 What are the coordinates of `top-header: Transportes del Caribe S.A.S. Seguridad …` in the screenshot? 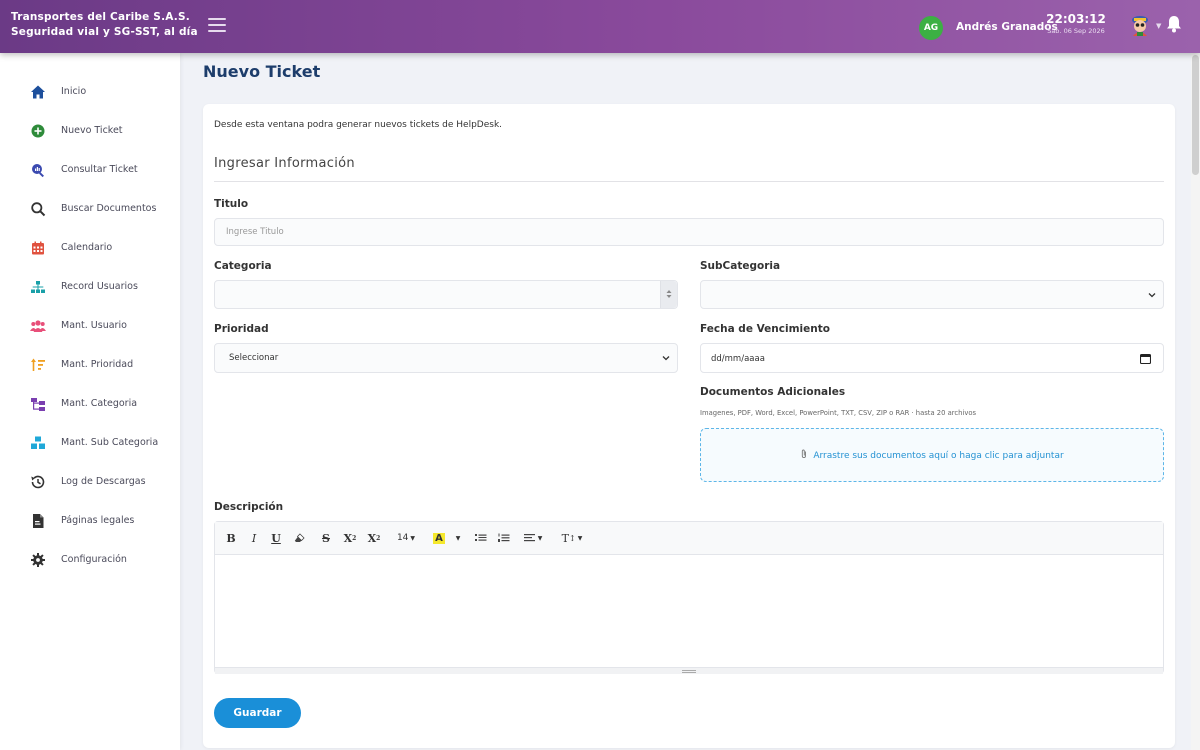 It's located at (600, 26).